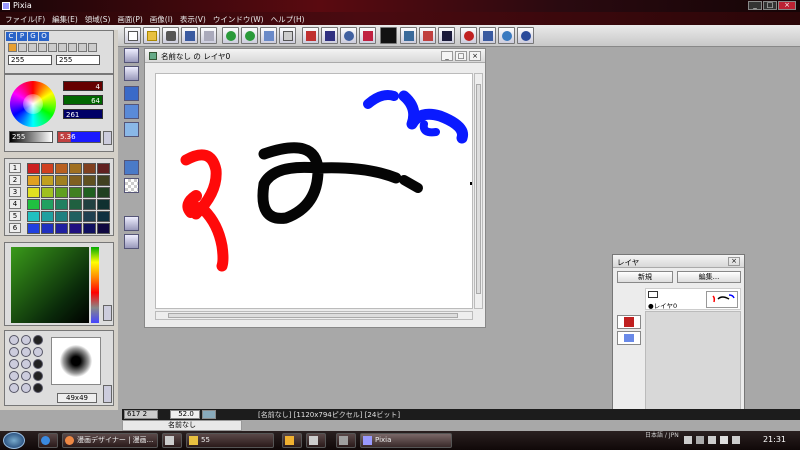  Describe the element at coordinates (446, 35) in the screenshot. I see `filter-button` at that location.